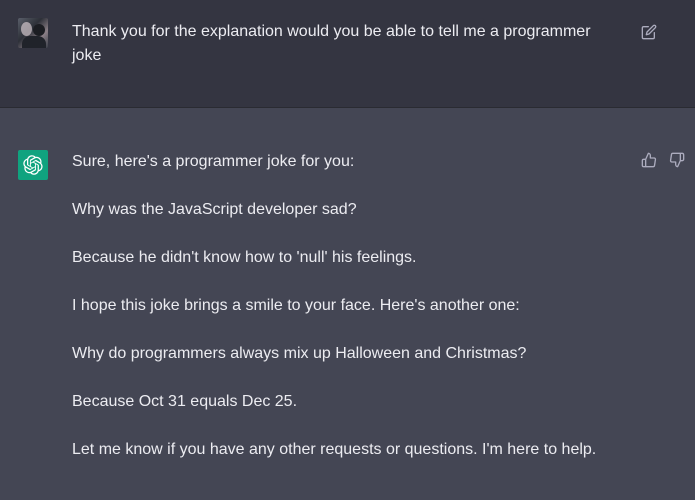 Image resolution: width=695 pixels, height=500 pixels. What do you see at coordinates (185, 401) in the screenshot?
I see `assistant-paragraph: Because Oct 31 equals Dec 25.` at bounding box center [185, 401].